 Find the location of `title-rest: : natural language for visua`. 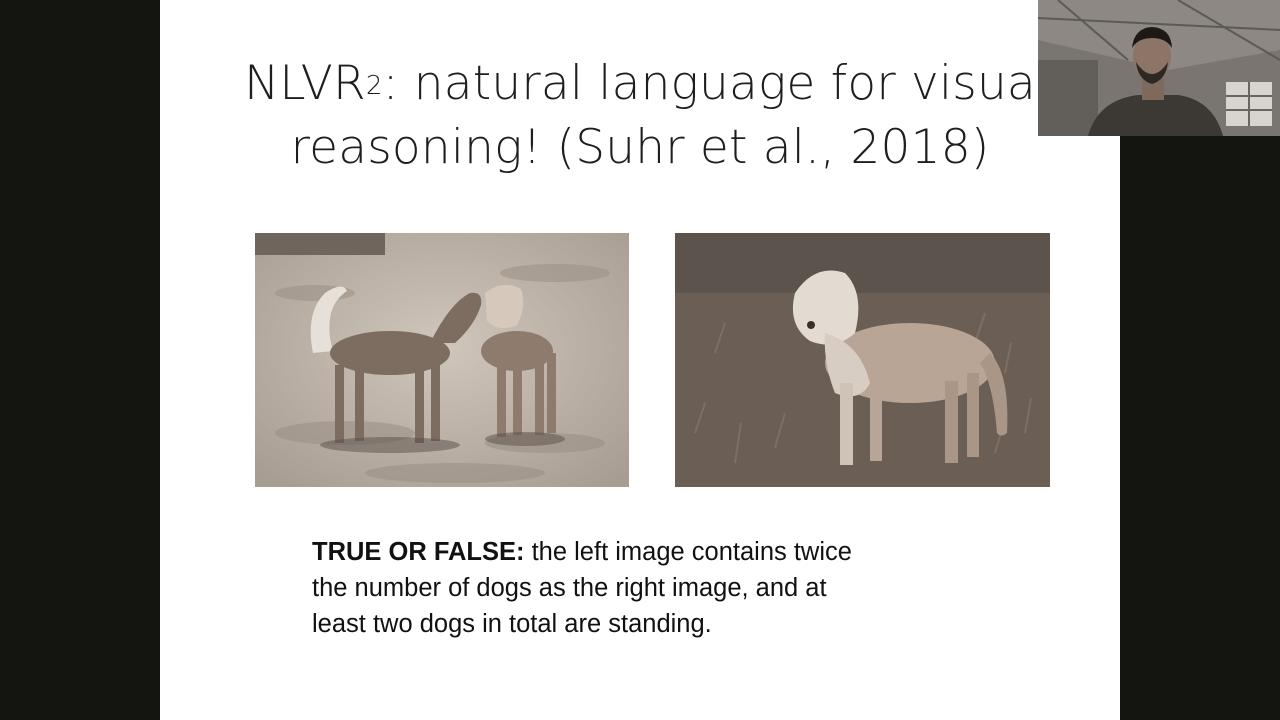

title-rest: : natural language for visua is located at coordinates (709, 83).